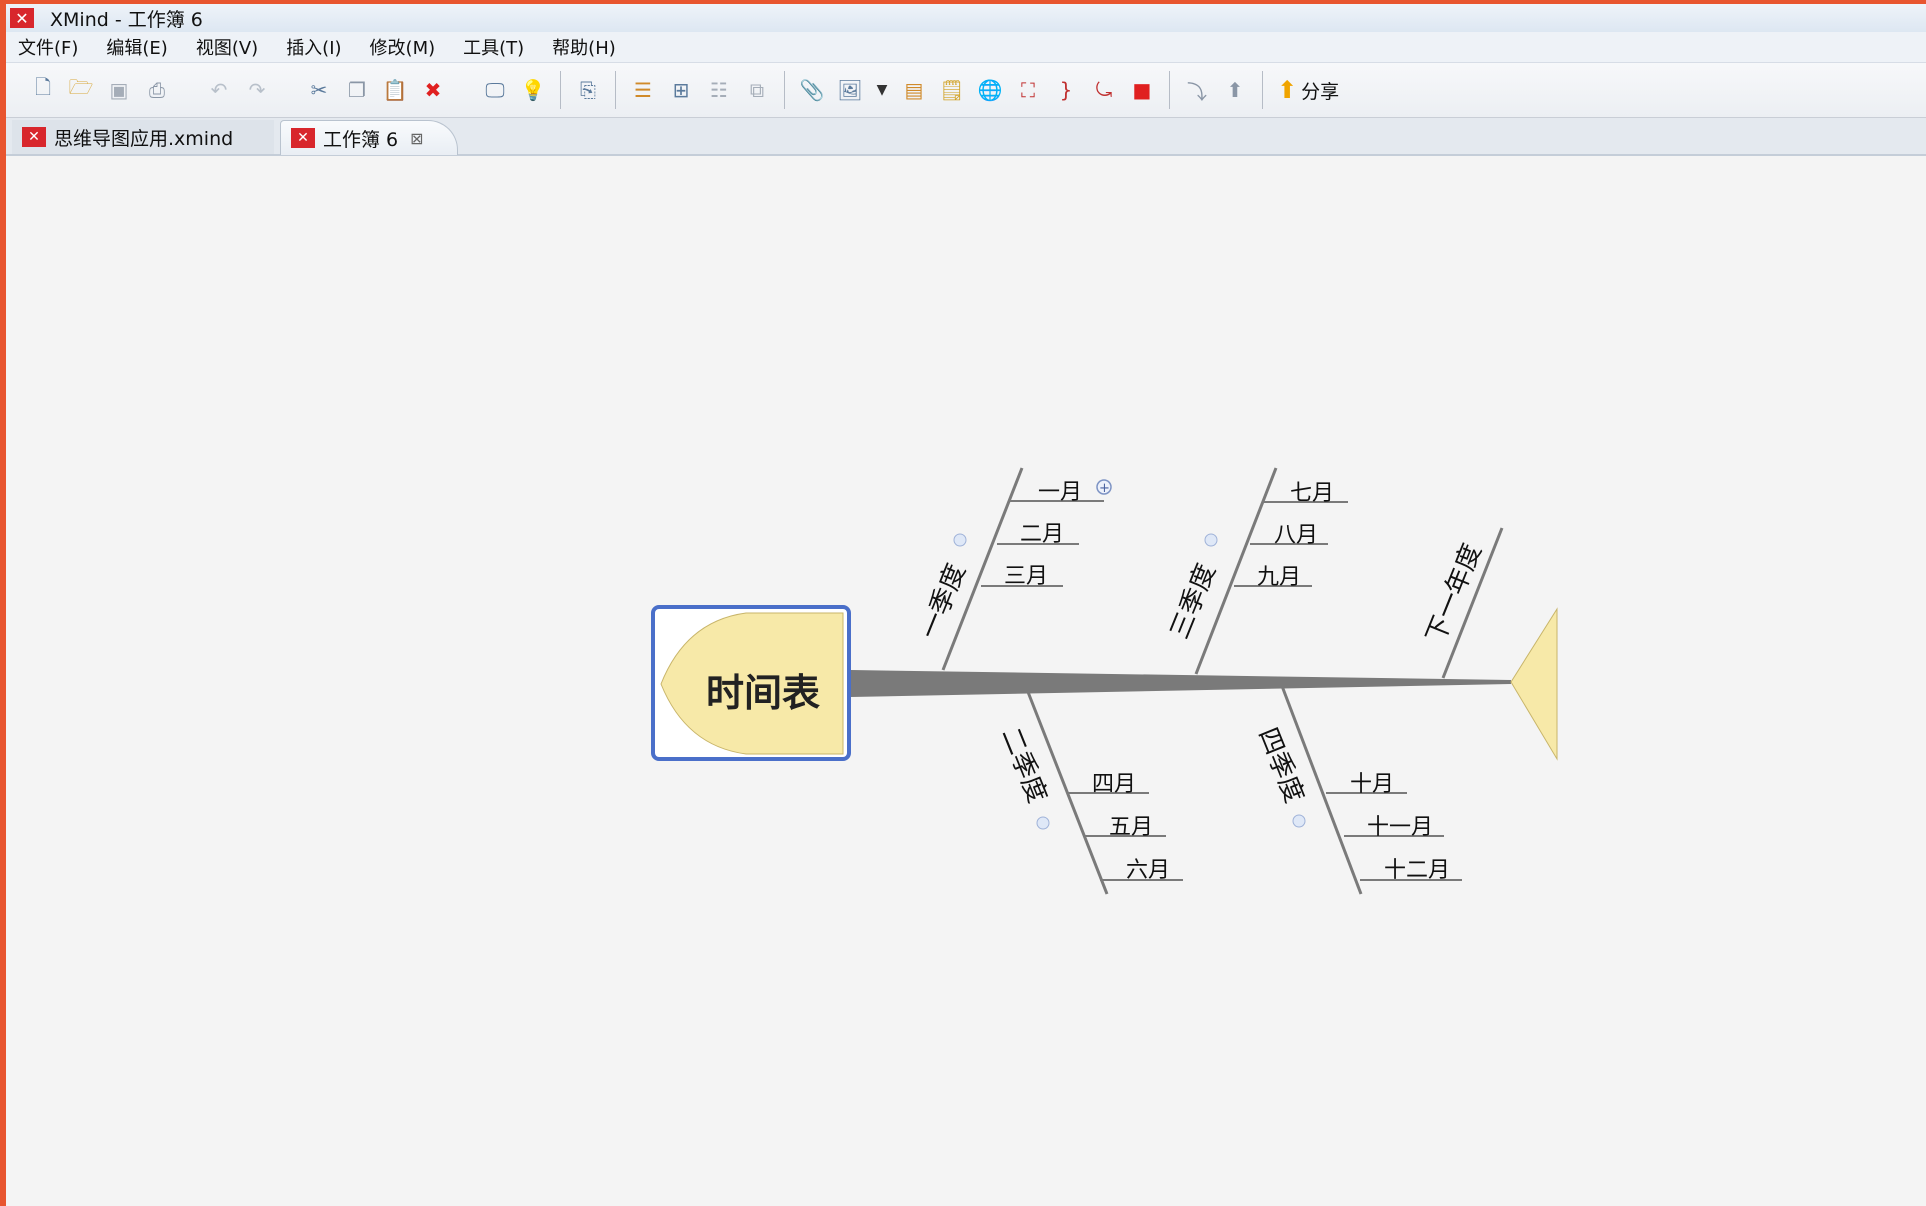 This screenshot has width=1926, height=1206. Describe the element at coordinates (361, 139) in the screenshot. I see `tab-label: 工作簿 6` at that location.